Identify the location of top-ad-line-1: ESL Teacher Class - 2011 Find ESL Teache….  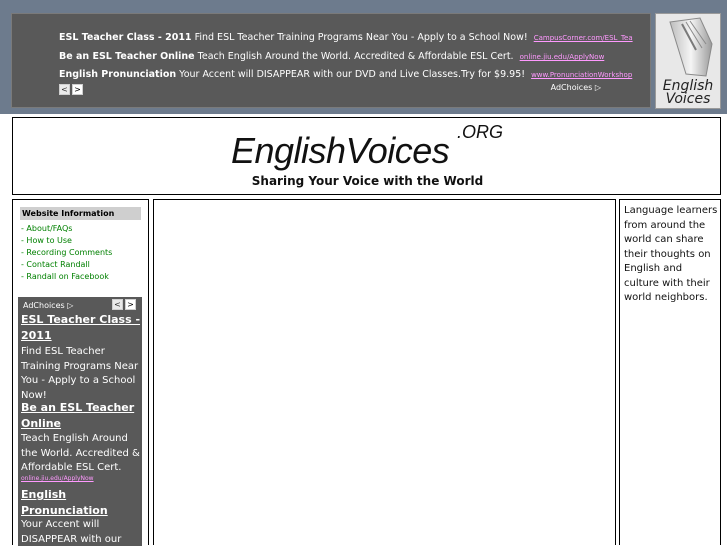
(346, 37).